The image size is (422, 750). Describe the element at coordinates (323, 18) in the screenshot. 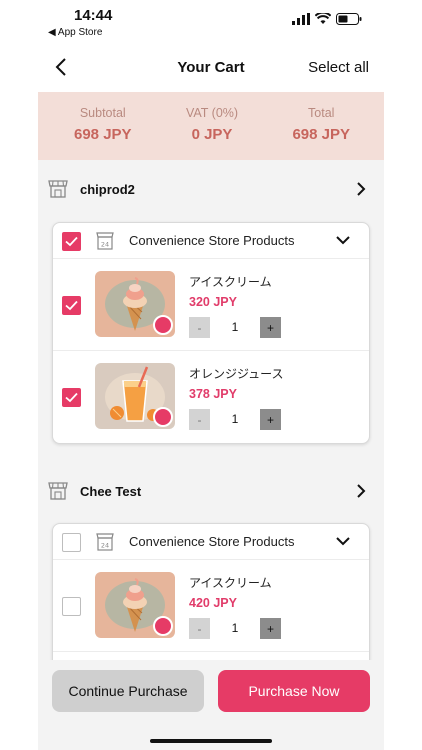

I see `wifi-icon` at that location.